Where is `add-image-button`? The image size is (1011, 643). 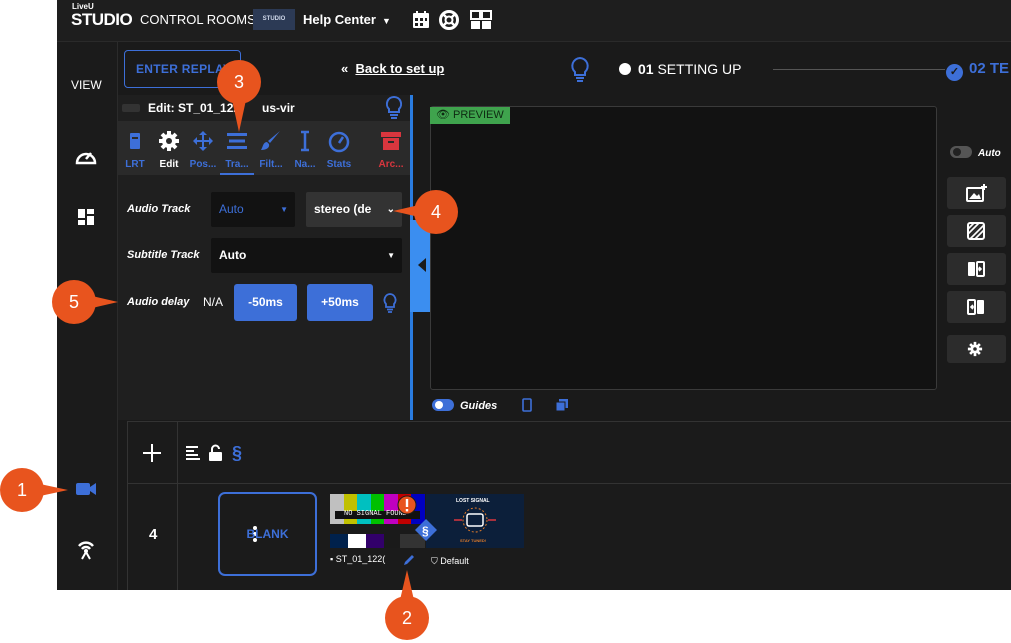 add-image-button is located at coordinates (976, 193).